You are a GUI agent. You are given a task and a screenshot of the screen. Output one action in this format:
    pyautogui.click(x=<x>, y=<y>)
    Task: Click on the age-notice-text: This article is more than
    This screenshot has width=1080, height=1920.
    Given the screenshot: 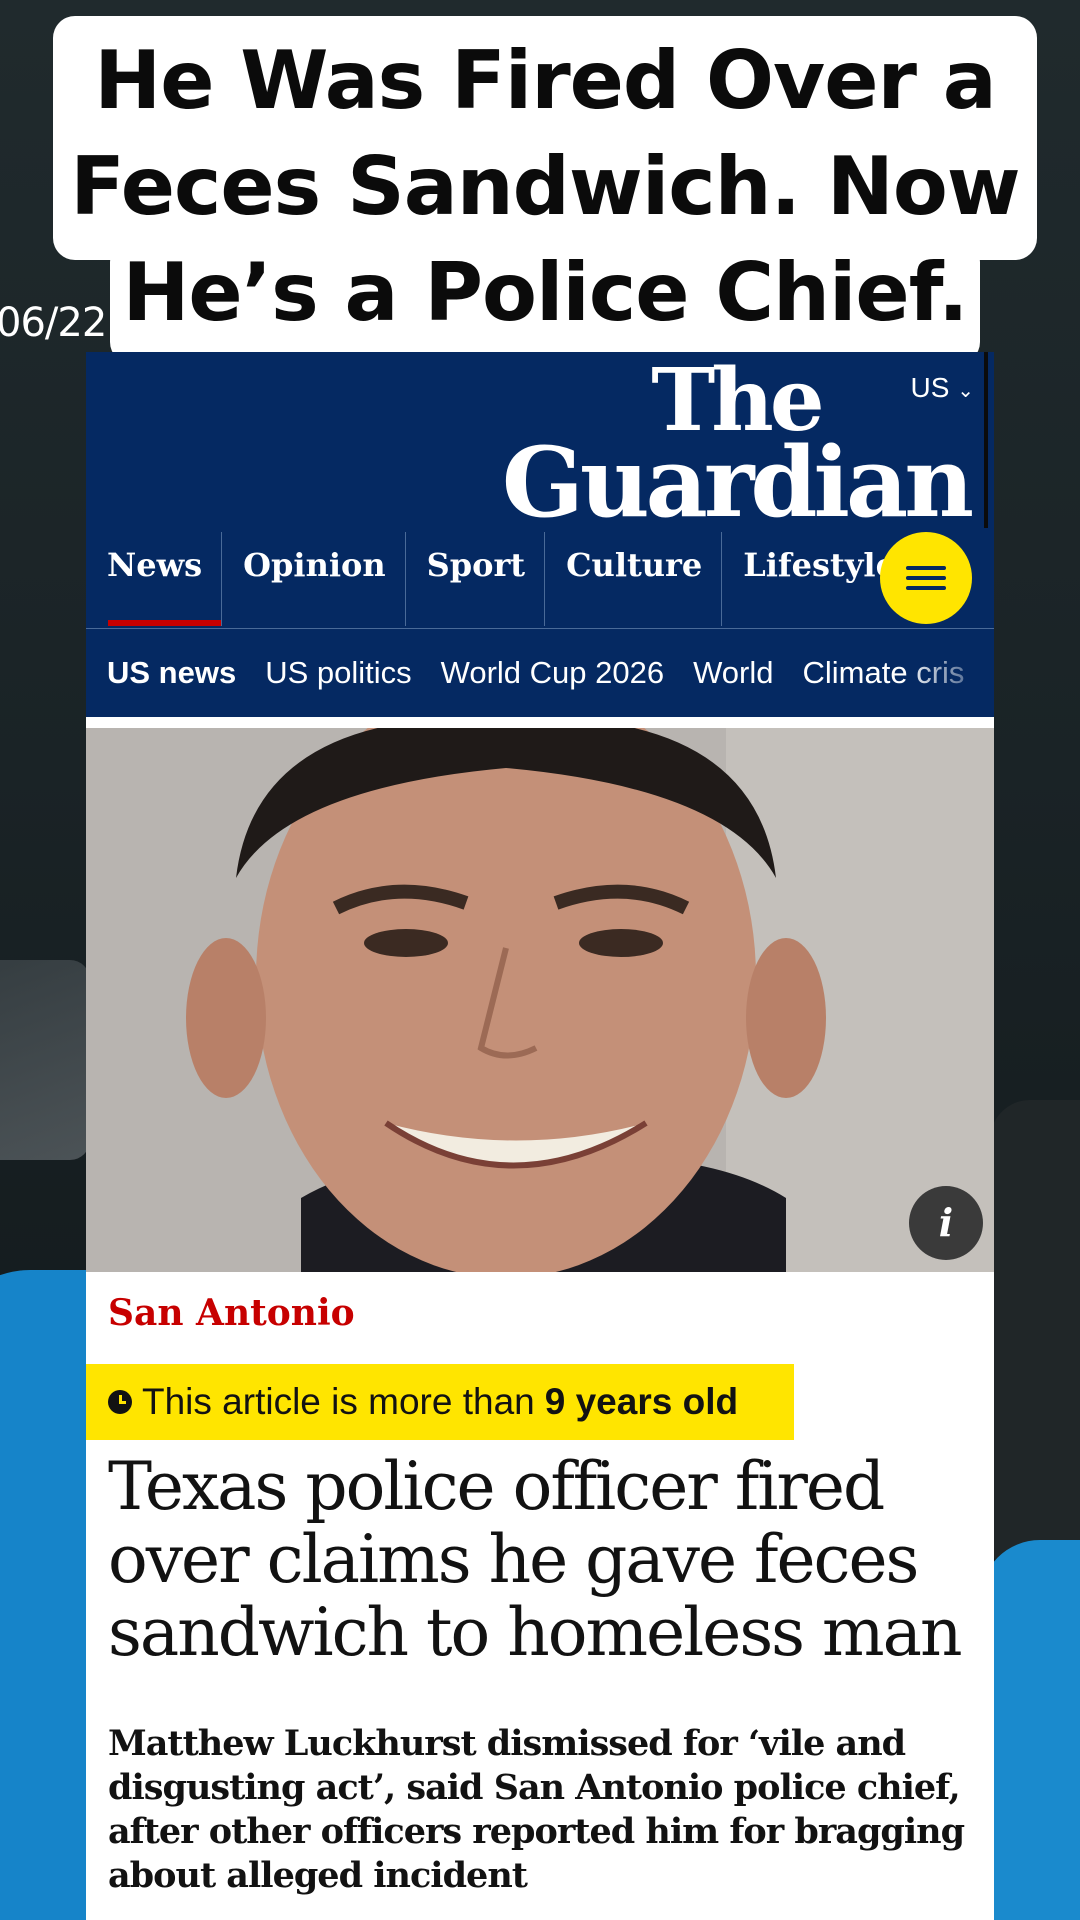 What is the action you would take?
    pyautogui.click(x=338, y=1401)
    